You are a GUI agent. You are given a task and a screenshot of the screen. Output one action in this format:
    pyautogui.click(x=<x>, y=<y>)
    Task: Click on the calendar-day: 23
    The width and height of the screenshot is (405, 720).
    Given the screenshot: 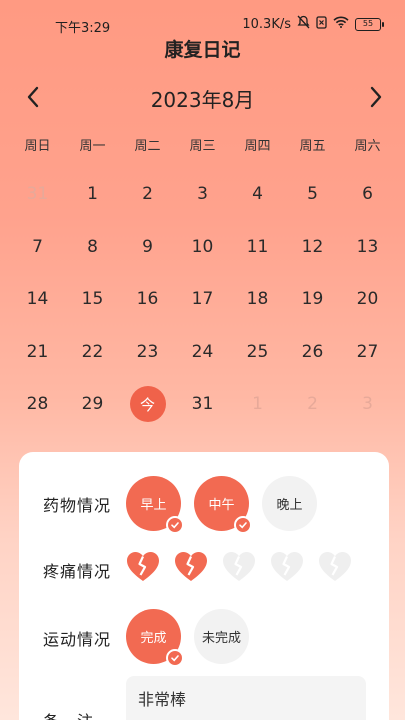 What is the action you would take?
    pyautogui.click(x=147, y=352)
    